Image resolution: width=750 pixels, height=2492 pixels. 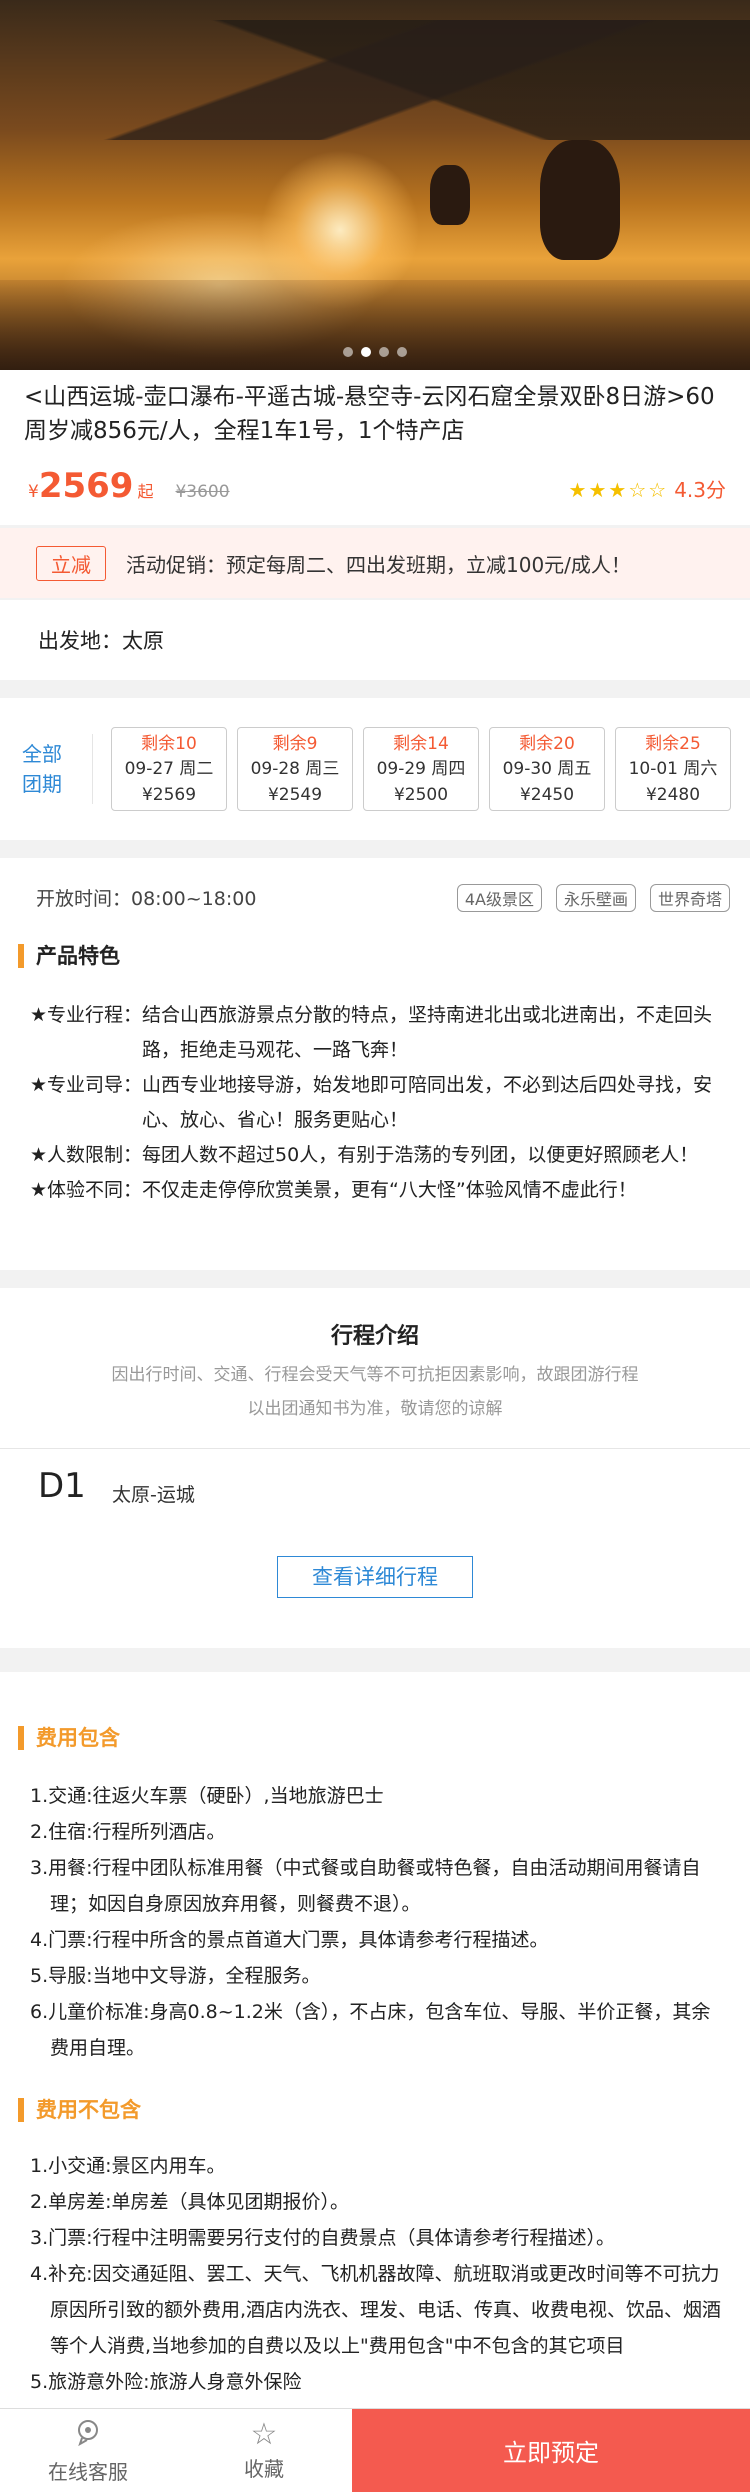 I want to click on fees-included-heading: 费用包含, so click(x=69, y=1738).